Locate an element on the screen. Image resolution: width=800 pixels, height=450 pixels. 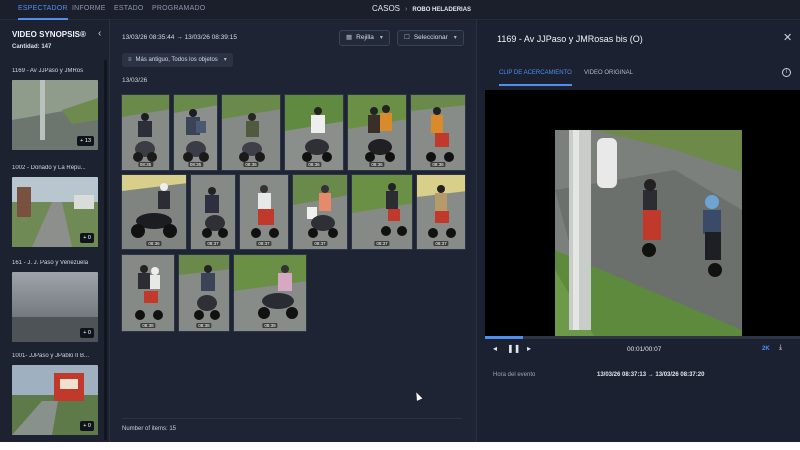
camera-item-label: 161 - J. J. Paso y Venezuela is located at coordinates (50, 263).